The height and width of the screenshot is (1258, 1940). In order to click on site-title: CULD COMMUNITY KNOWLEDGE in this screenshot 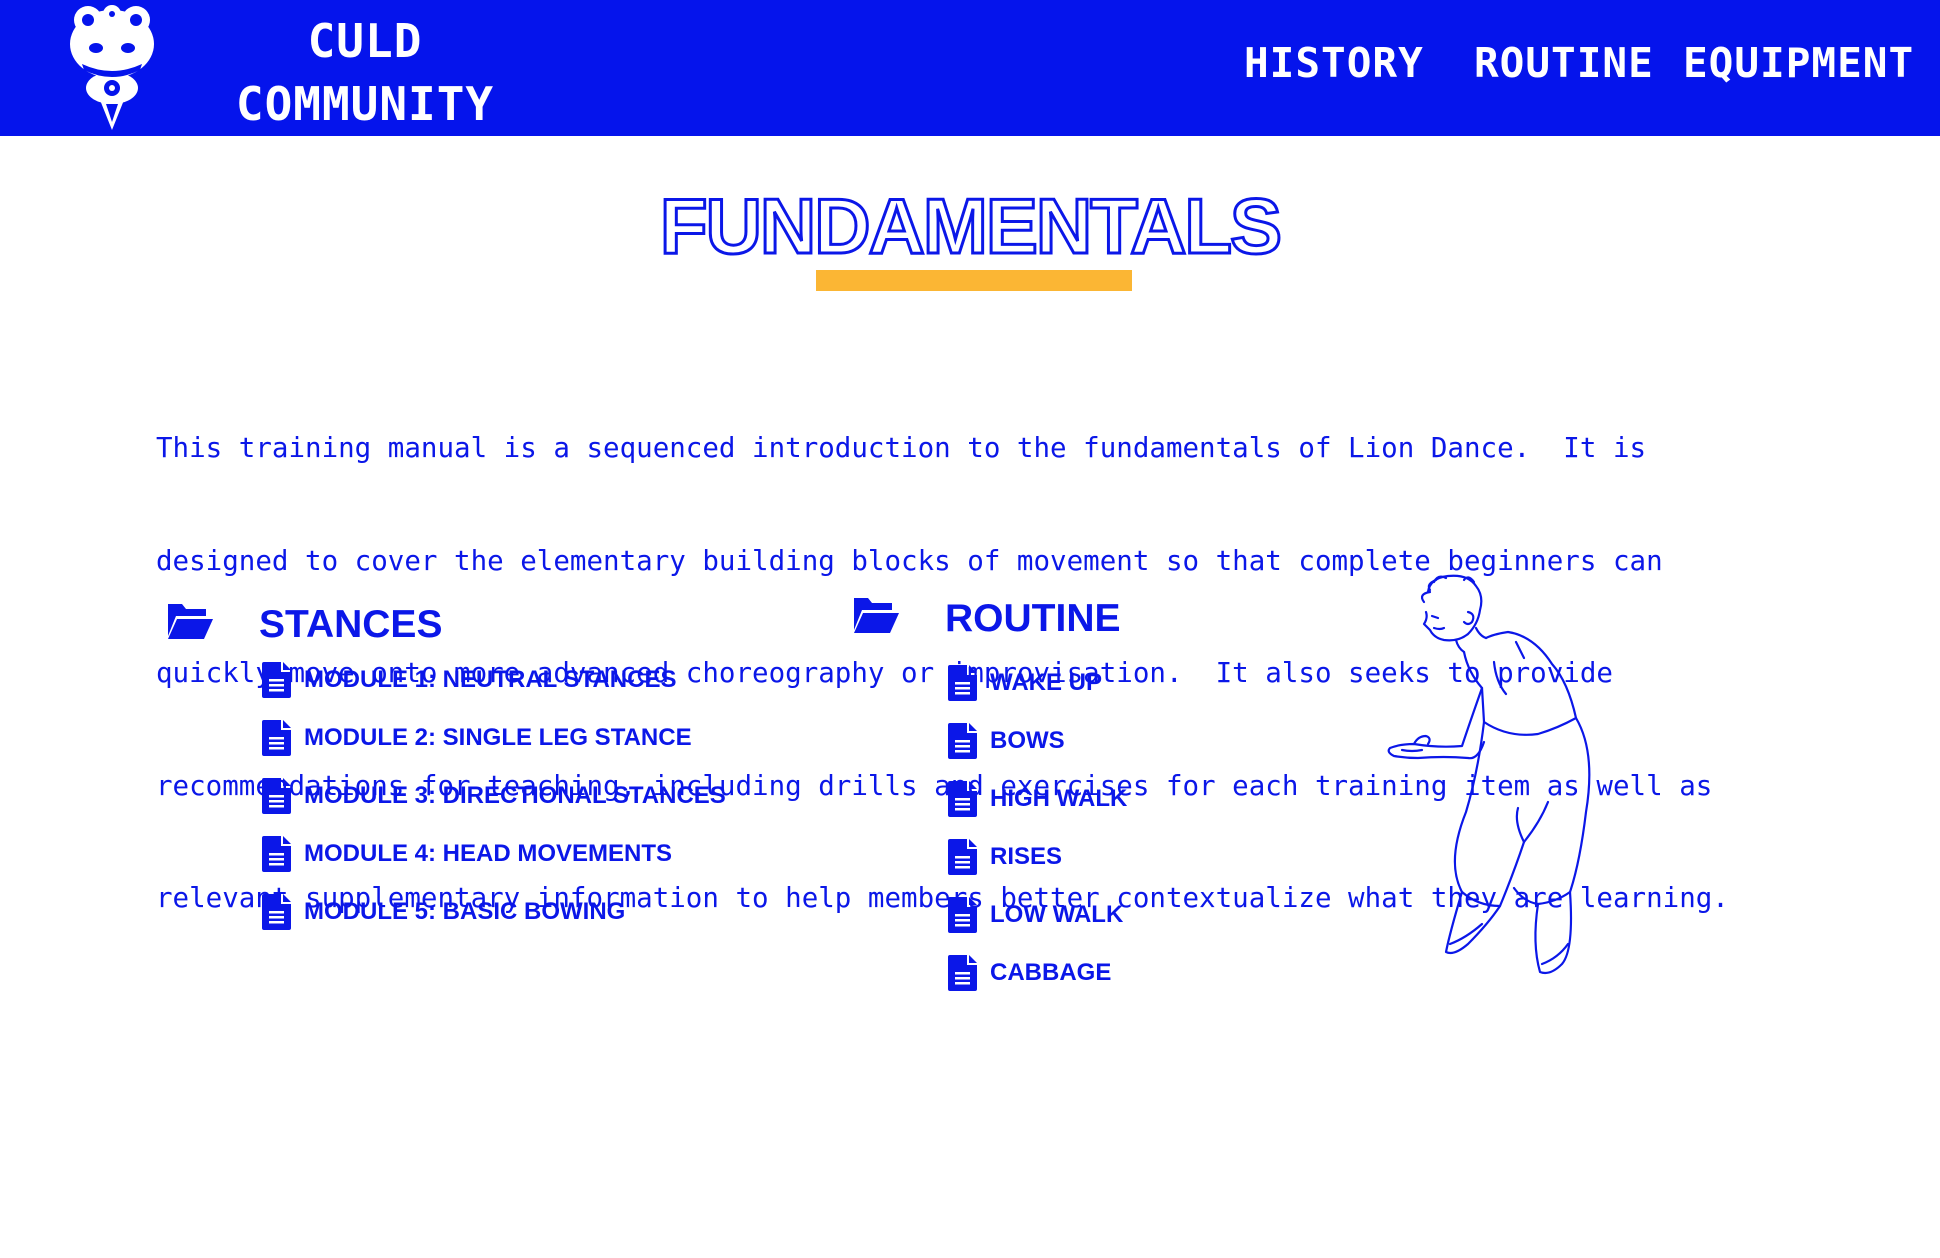, I will do `click(365, 104)`.